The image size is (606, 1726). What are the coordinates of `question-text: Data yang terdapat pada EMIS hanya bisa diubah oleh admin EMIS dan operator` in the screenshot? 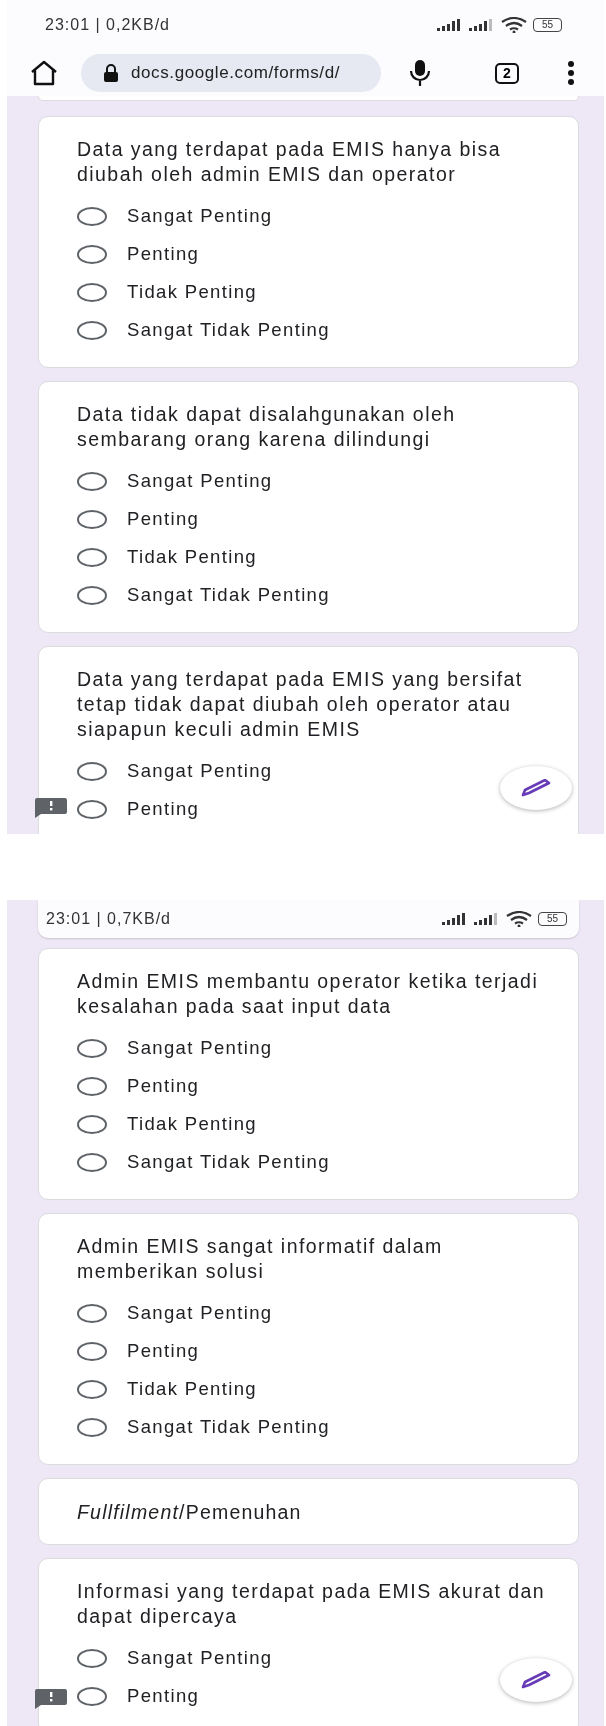 It's located at (290, 162).